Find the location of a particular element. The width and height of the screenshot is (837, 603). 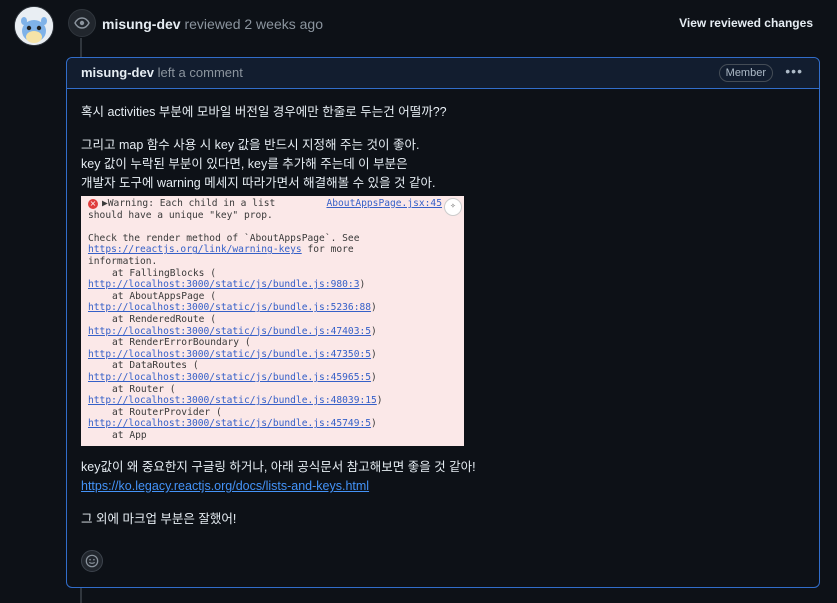

console-last-line: at App is located at coordinates (129, 435).